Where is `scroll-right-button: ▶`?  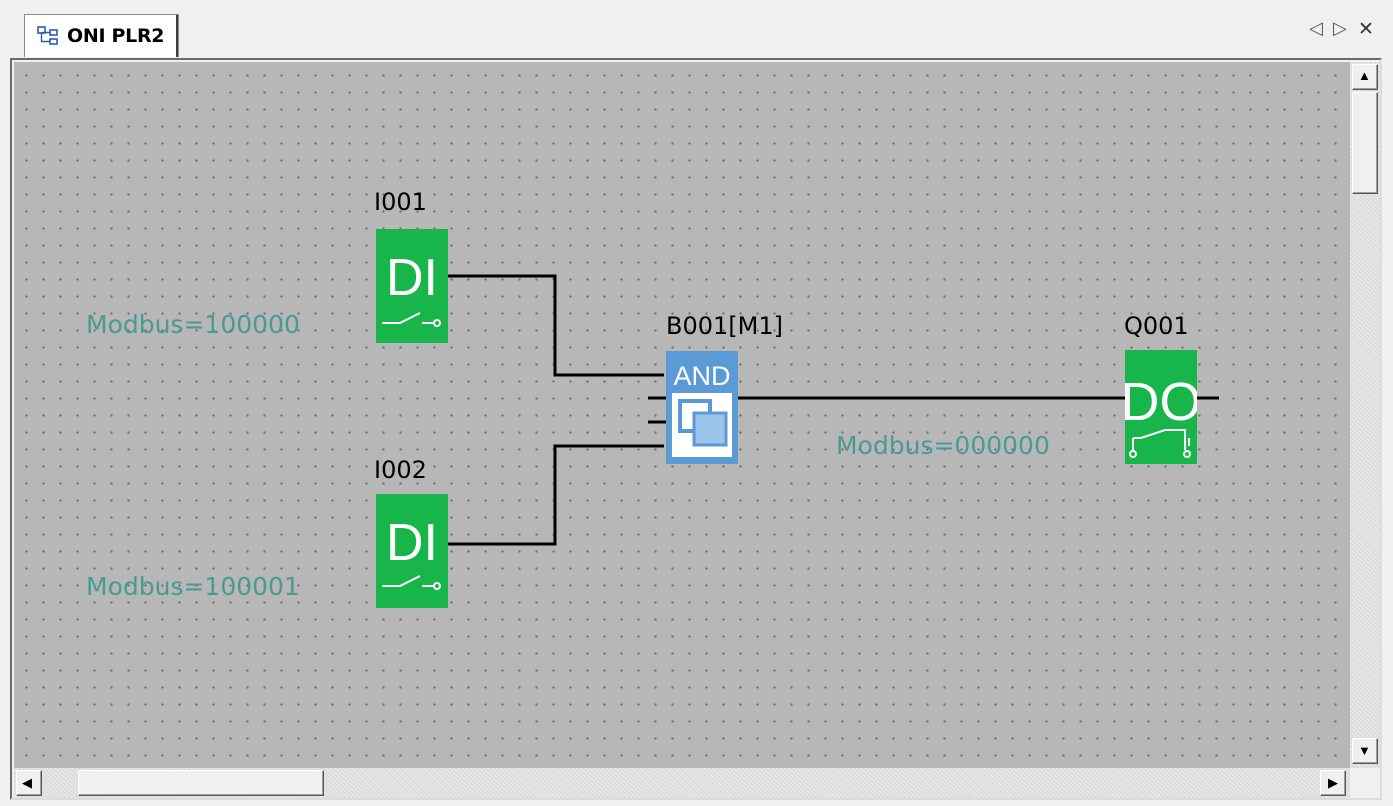 scroll-right-button: ▶ is located at coordinates (1333, 783).